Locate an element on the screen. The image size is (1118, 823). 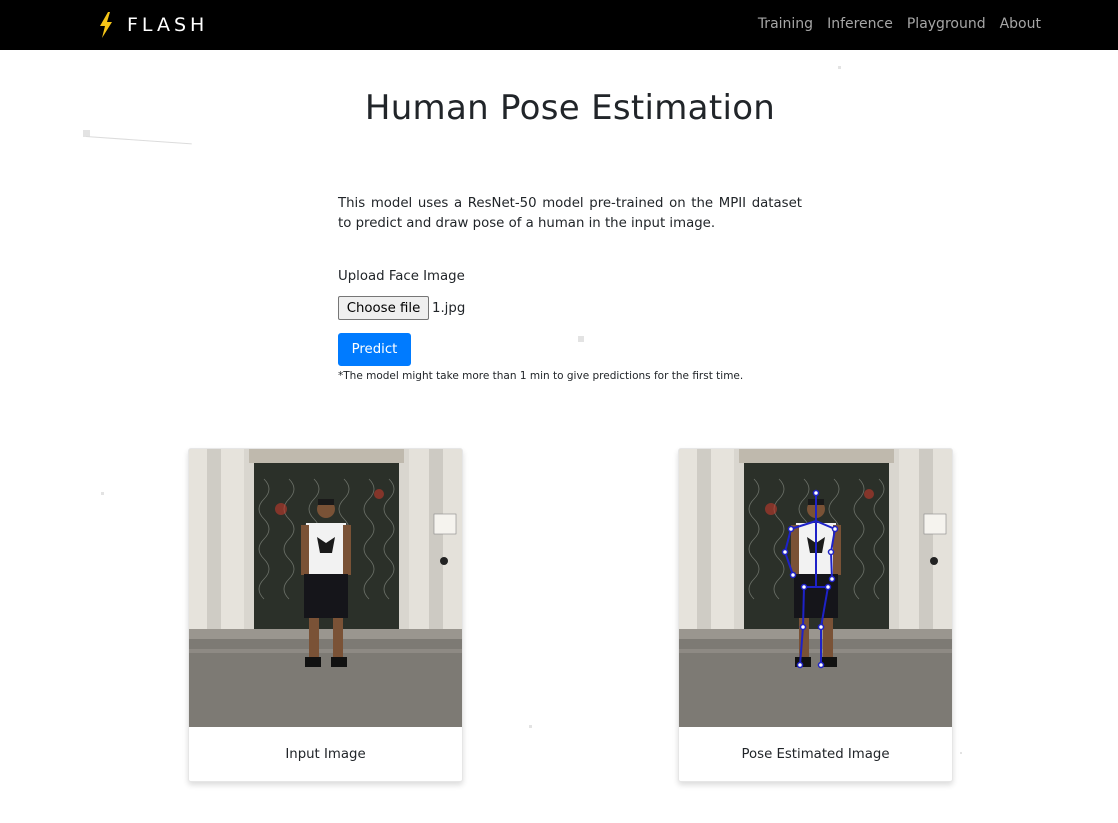
nav-link-inference: Inference is located at coordinates (860, 24).